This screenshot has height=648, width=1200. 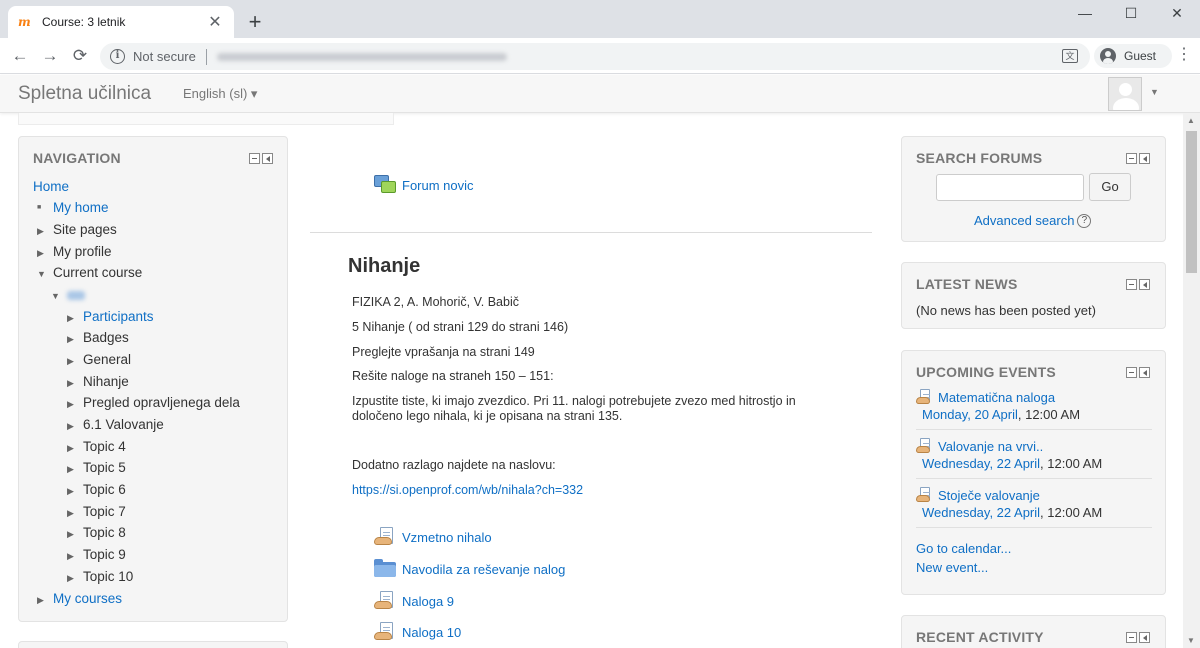 I want to click on event-link: Stoječe valovanje, so click(x=989, y=495).